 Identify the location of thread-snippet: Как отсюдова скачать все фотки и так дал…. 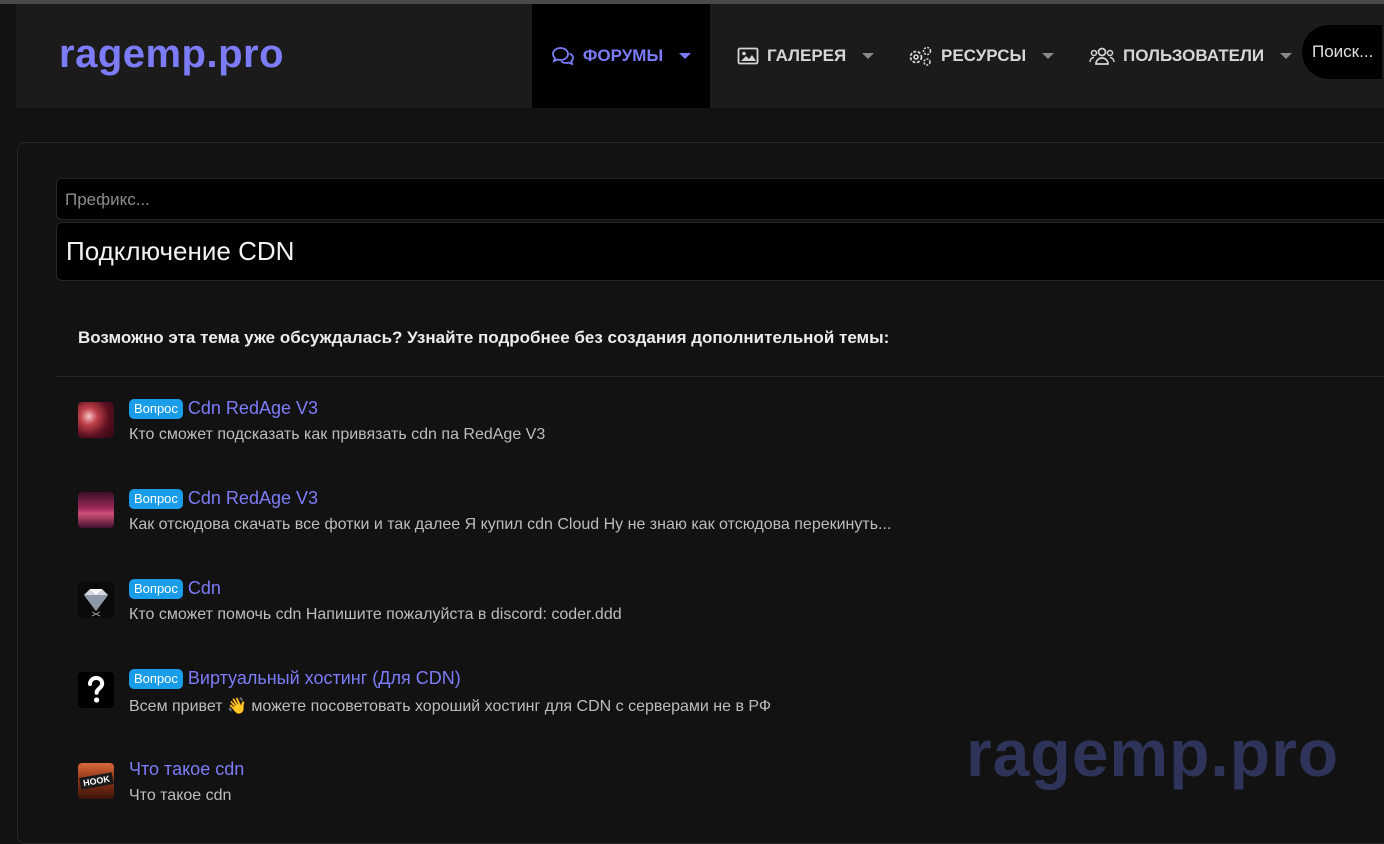
(510, 524).